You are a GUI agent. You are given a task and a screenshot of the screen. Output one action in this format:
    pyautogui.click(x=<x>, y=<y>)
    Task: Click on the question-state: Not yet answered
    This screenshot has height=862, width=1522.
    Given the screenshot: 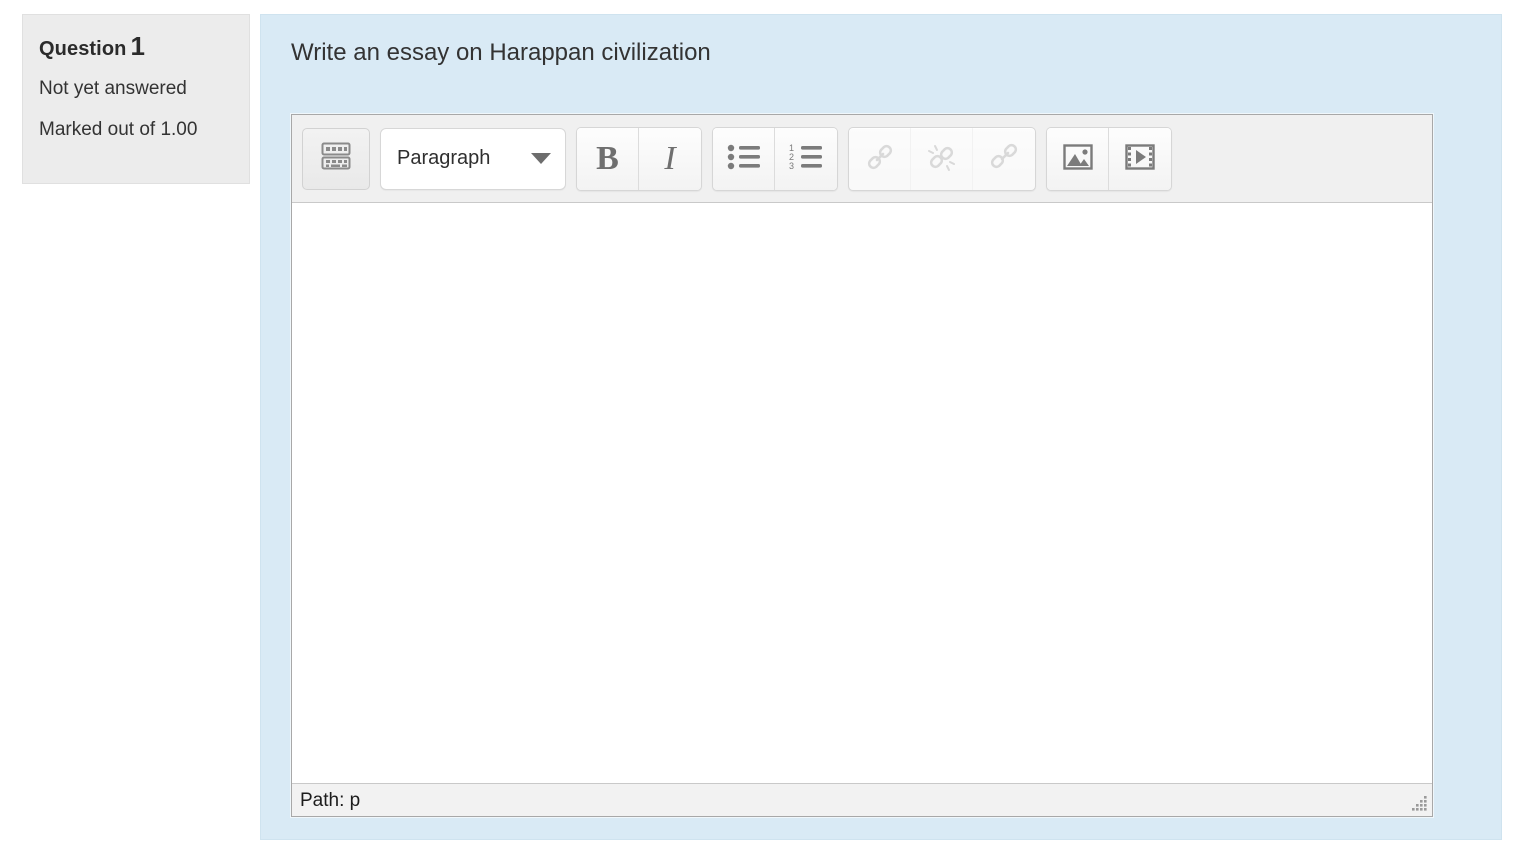 What is the action you would take?
    pyautogui.click(x=113, y=88)
    